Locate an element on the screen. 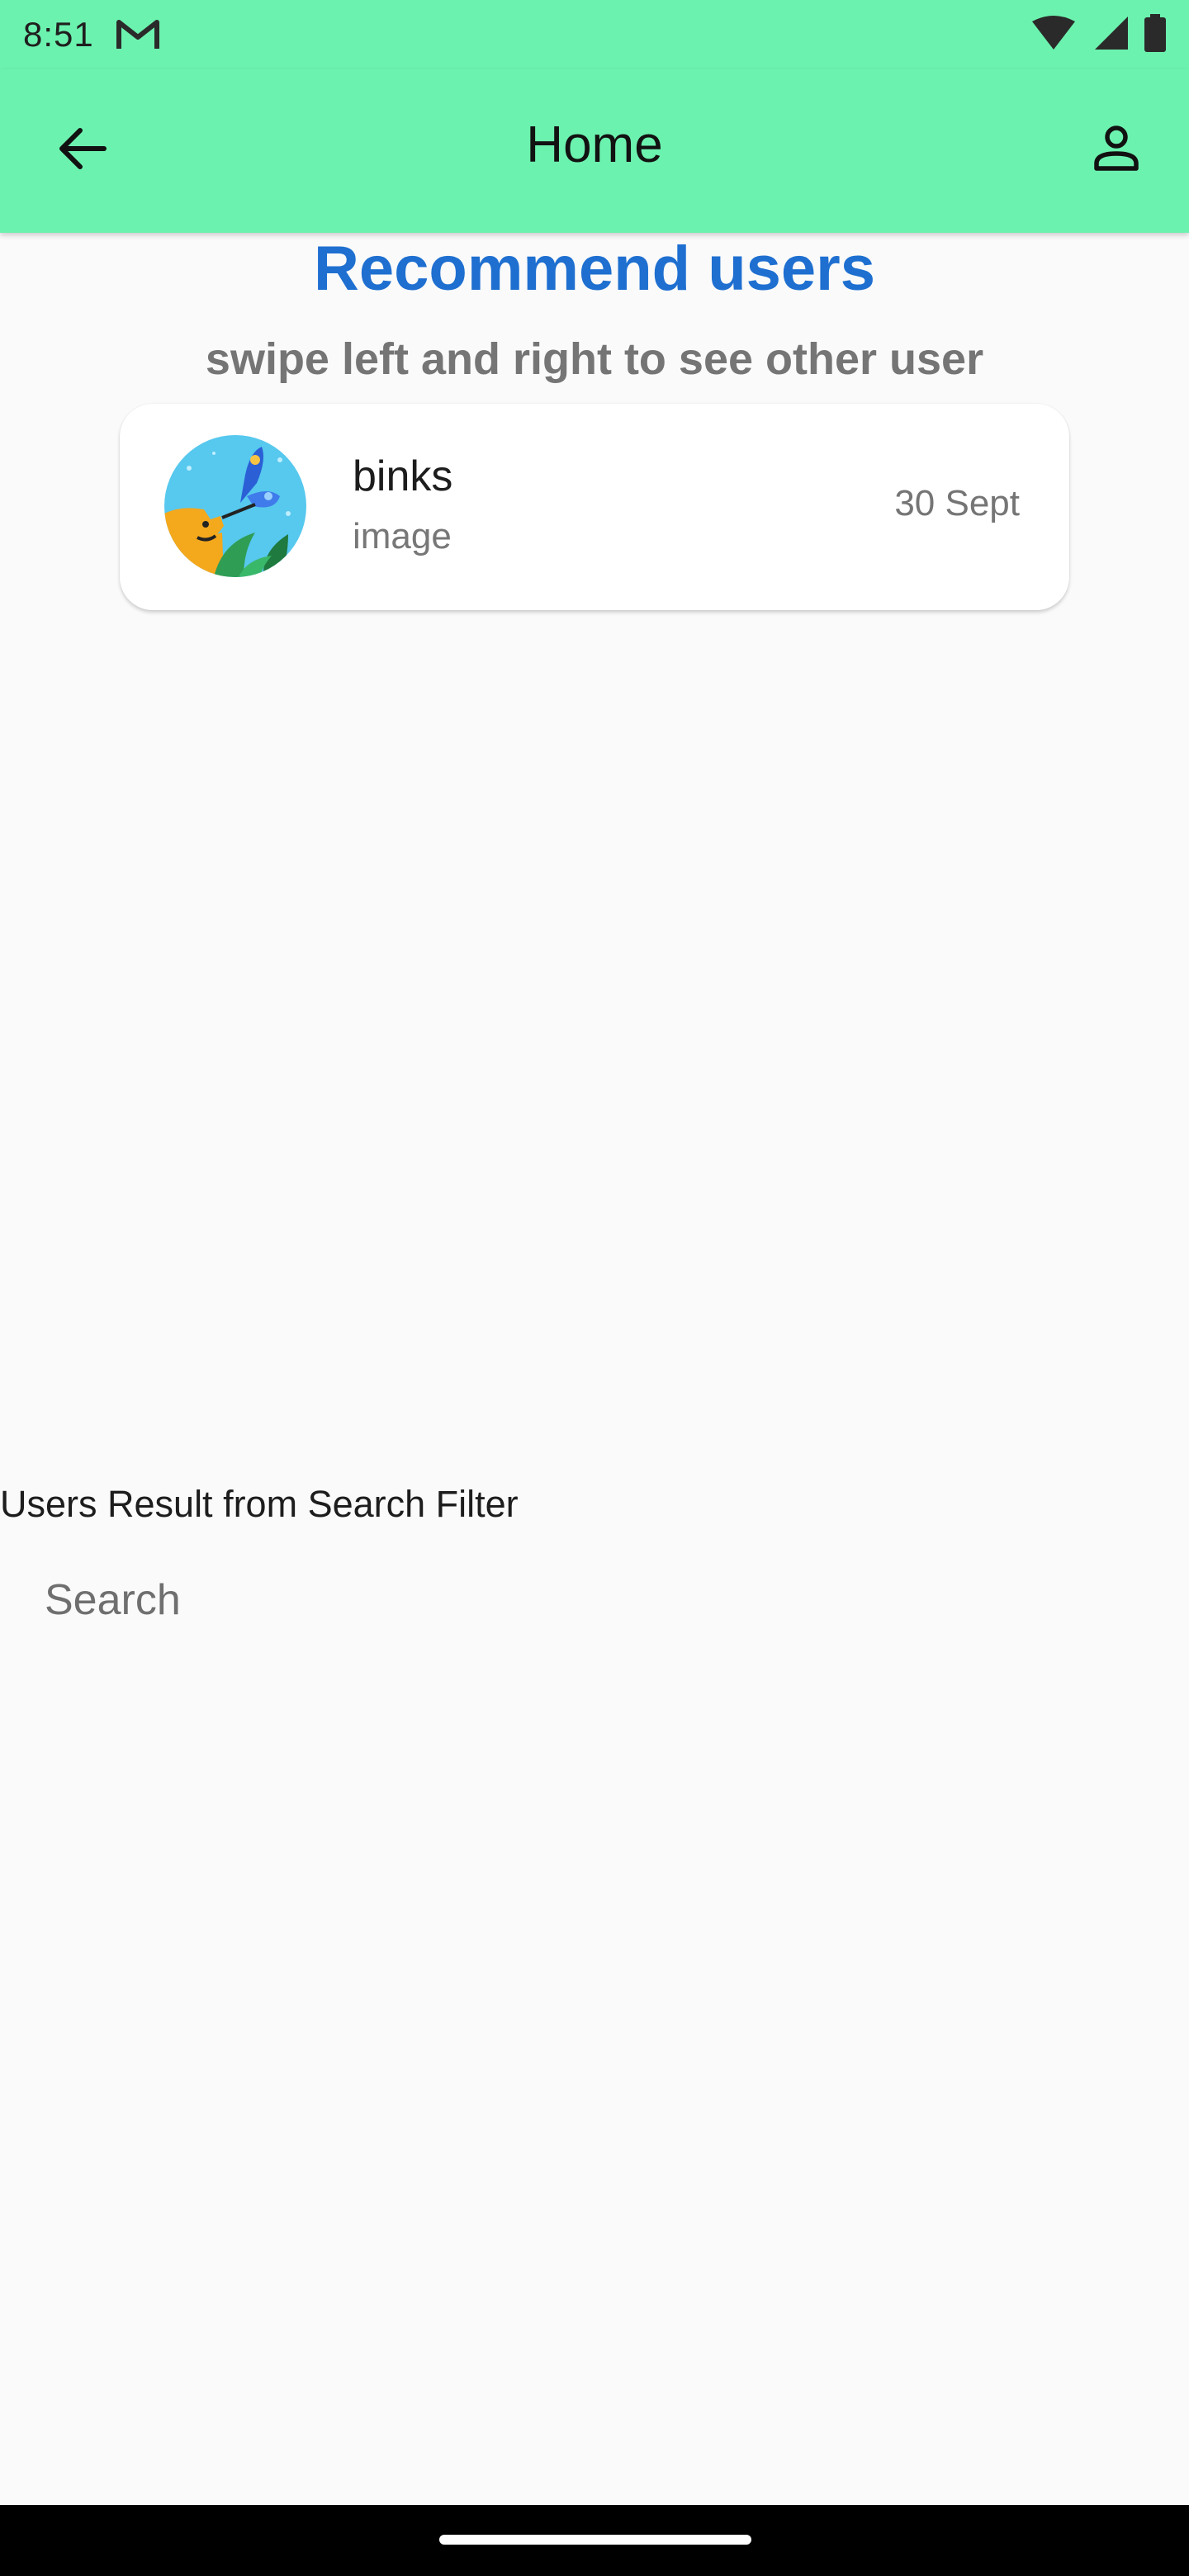 Image resolution: width=1189 pixels, height=2576 pixels. search-input is located at coordinates (594, 1600).